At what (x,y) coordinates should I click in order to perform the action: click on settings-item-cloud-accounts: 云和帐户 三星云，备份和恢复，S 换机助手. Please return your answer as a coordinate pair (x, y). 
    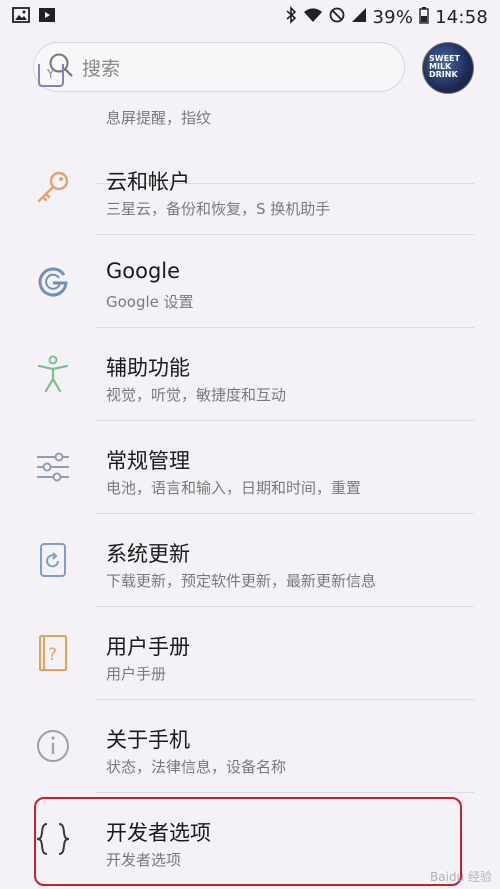
    Looking at the image, I should click on (250, 188).